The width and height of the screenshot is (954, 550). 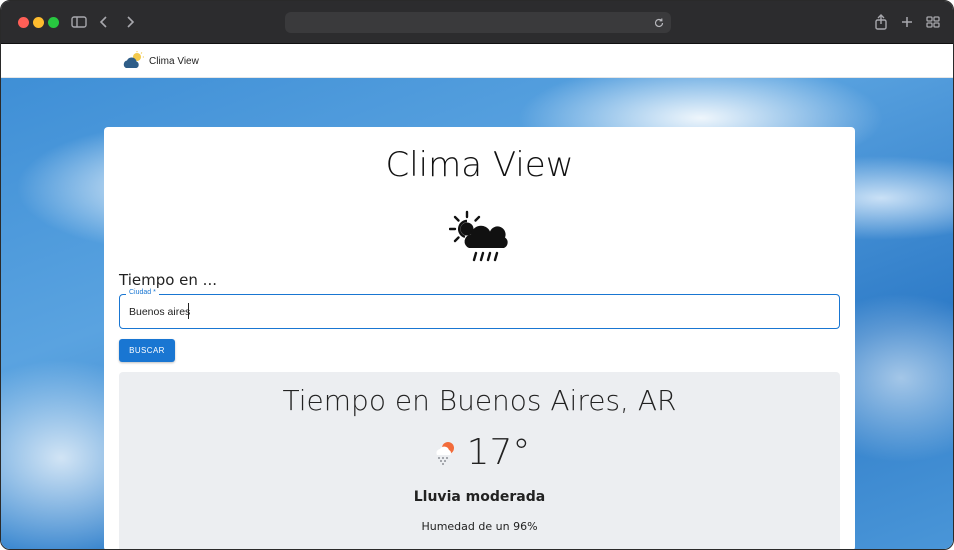 I want to click on text-caret, so click(x=188, y=311).